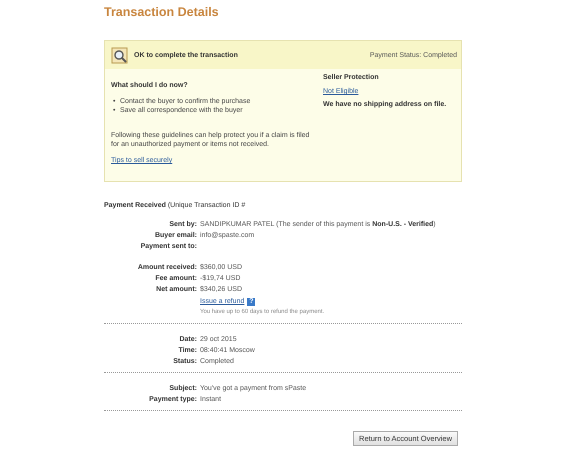 The height and width of the screenshot is (458, 566). What do you see at coordinates (120, 55) in the screenshot?
I see `magnifier-icon` at bounding box center [120, 55].